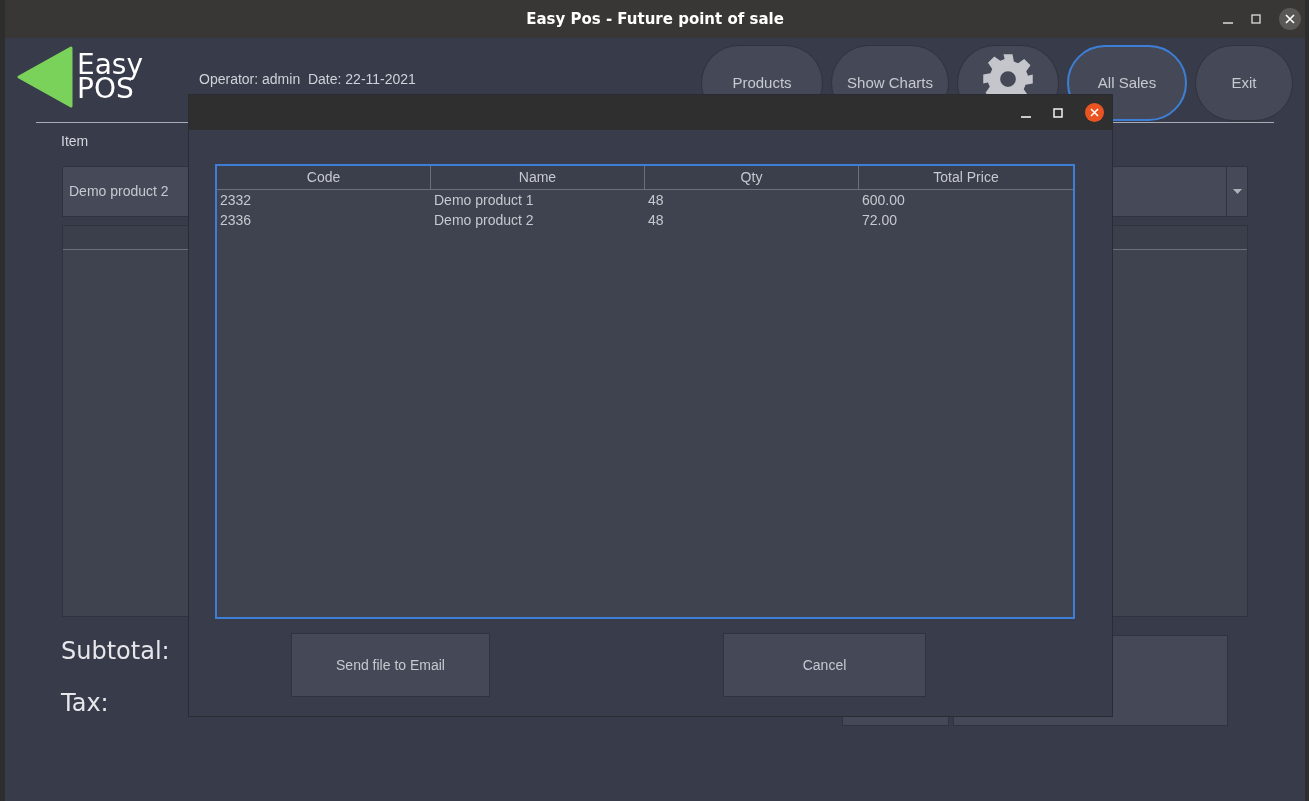  Describe the element at coordinates (75, 141) in the screenshot. I see `item-label: Item` at that location.